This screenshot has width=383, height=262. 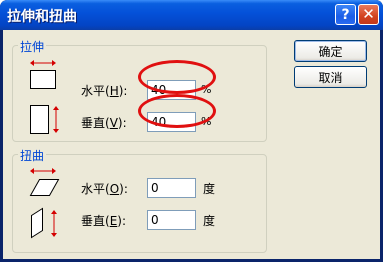 I want to click on stretch-vertical-unit: %, so click(x=206, y=121).